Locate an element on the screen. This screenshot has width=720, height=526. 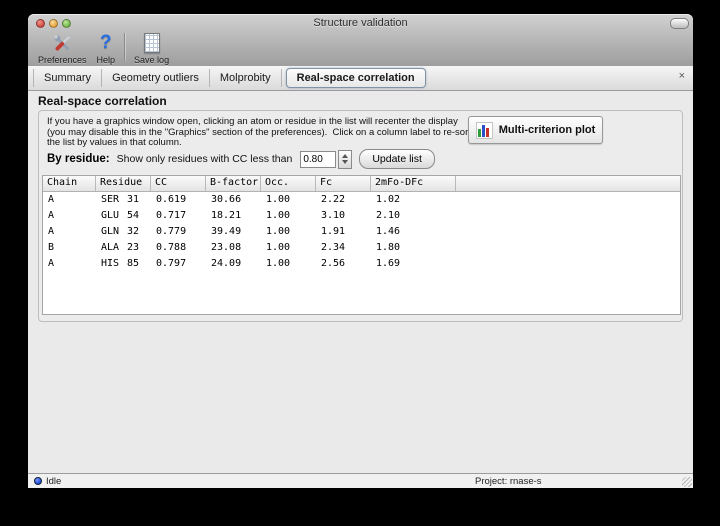
table-row: A HIS 85 0.797 24.09 1.00 2.56 1.69 is located at coordinates (361, 264).